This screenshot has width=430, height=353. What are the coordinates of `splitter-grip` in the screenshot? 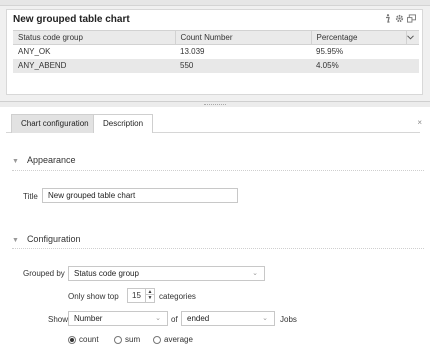 It's located at (215, 105).